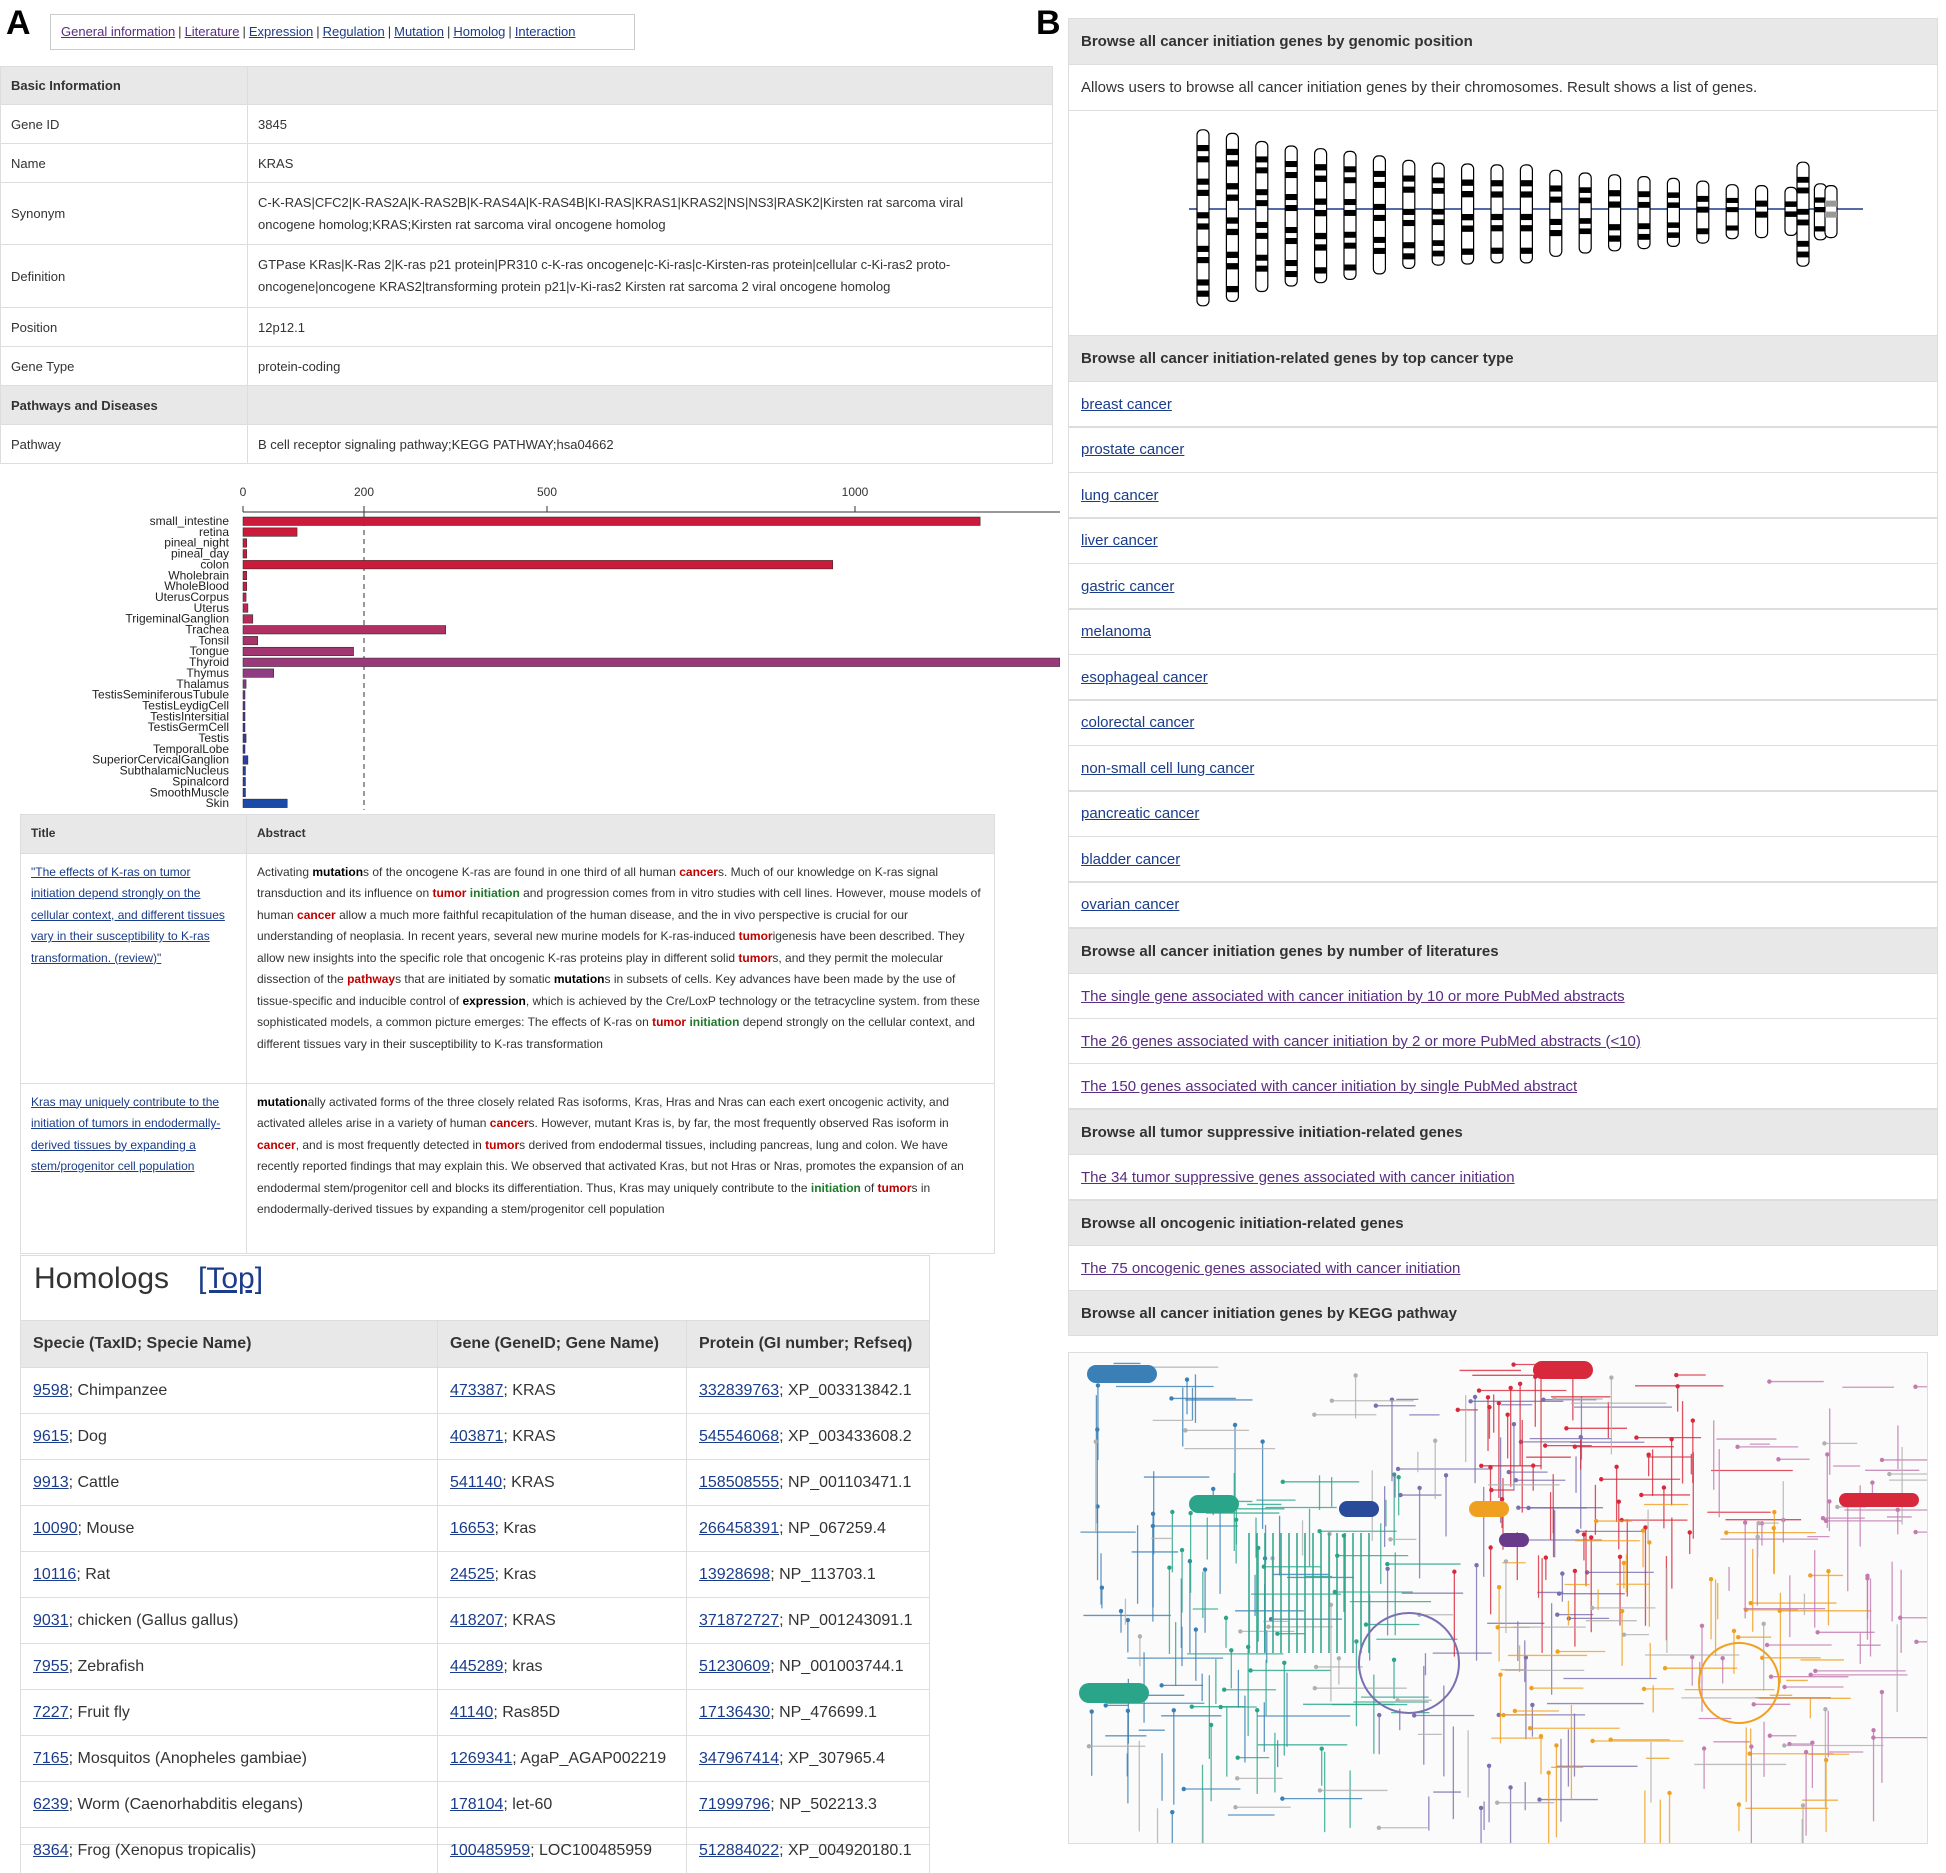 This screenshot has width=1946, height=1873. Describe the element at coordinates (1119, 540) in the screenshot. I see `cancer-type-link-liver-cancer: liver cancer` at that location.